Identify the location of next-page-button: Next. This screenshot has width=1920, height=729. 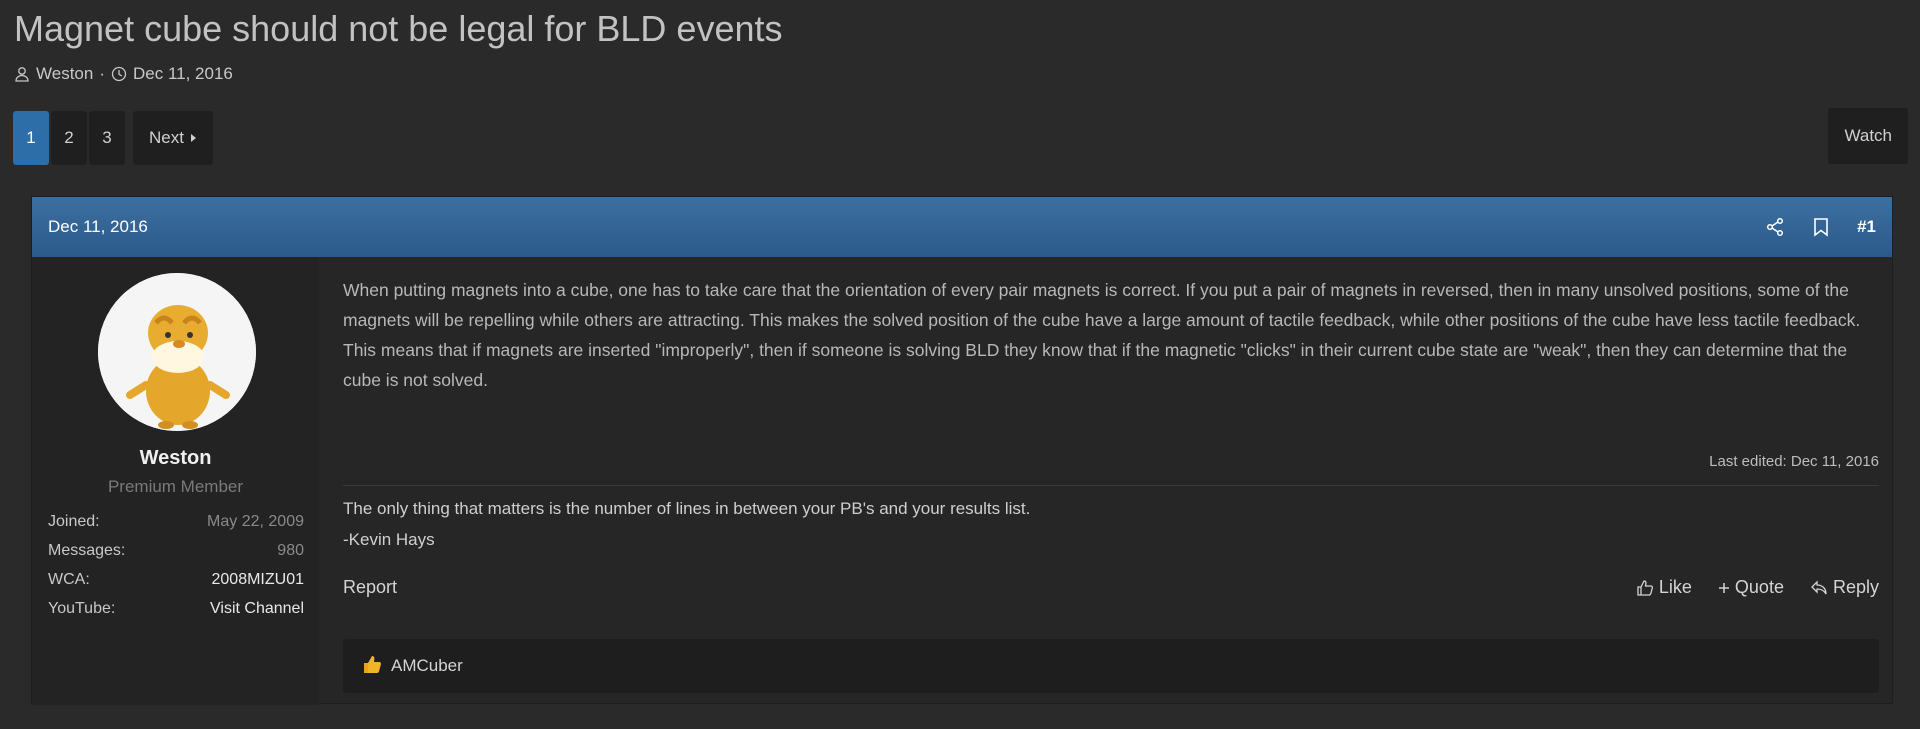
(173, 138).